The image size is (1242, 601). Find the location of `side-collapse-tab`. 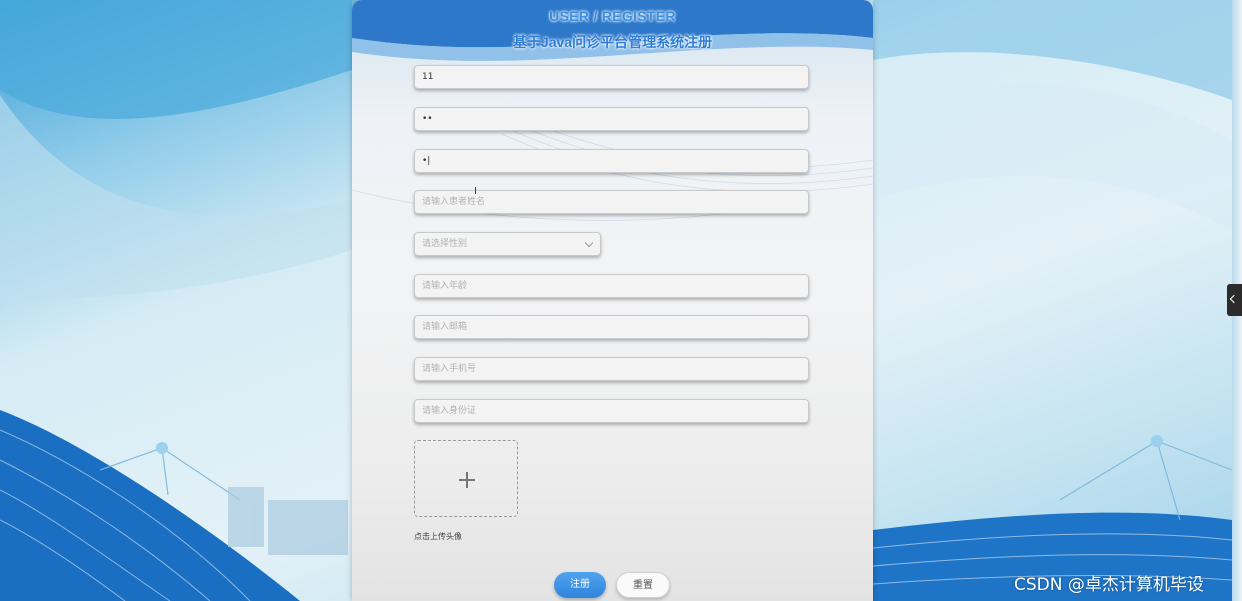

side-collapse-tab is located at coordinates (1234, 300).